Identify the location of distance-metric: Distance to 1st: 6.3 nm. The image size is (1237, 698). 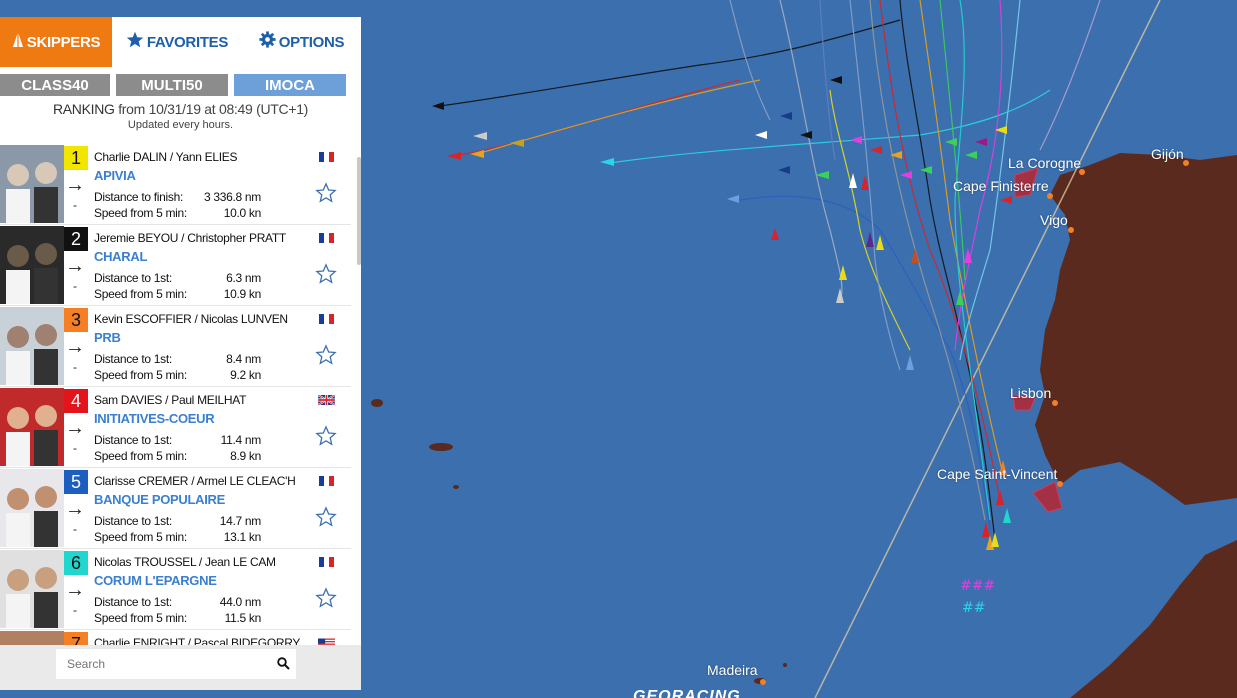
(177, 278).